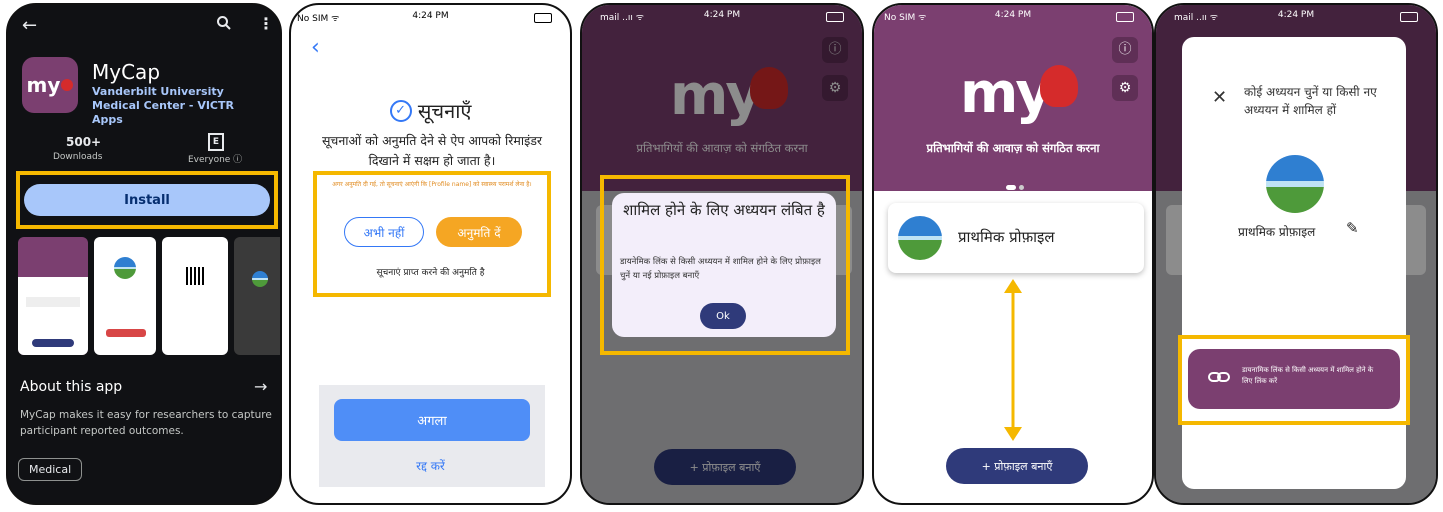 The height and width of the screenshot is (512, 1443). I want to click on edit-pencil-icon: ✎, so click(1352, 228).